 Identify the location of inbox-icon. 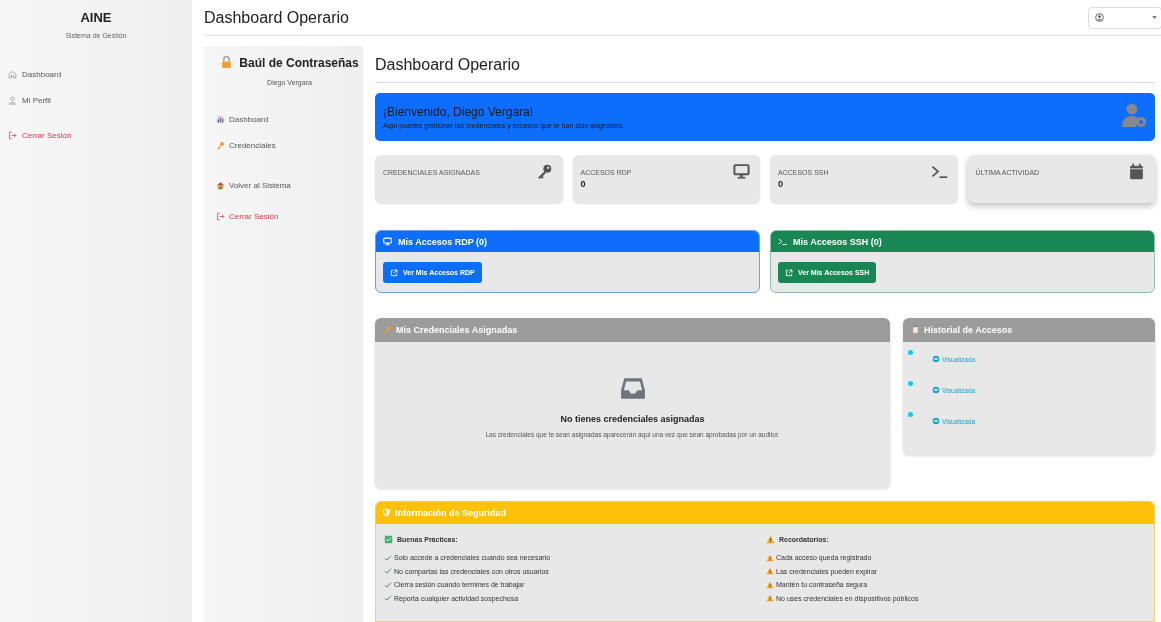
(632, 388).